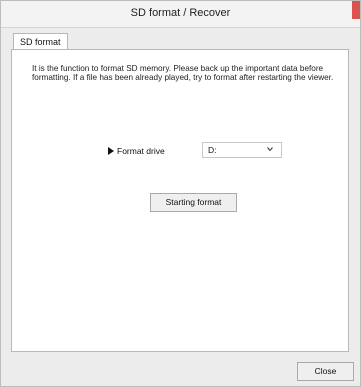  I want to click on drive-select-value: D:, so click(212, 150).